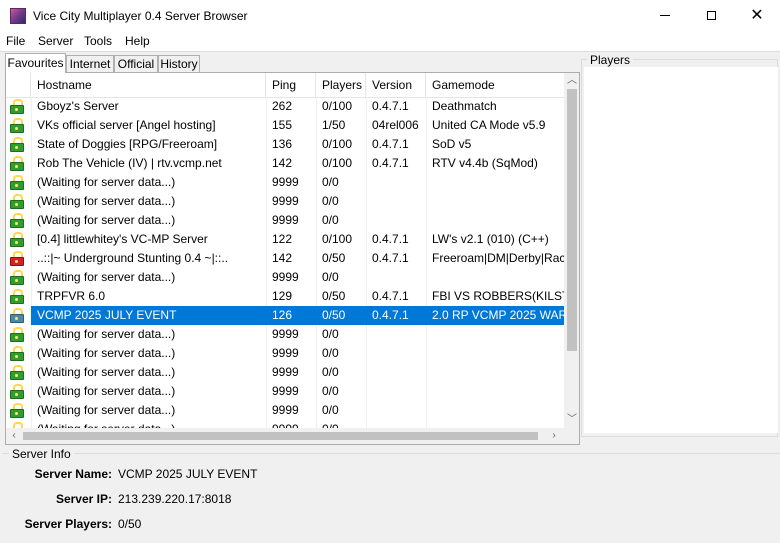 Image resolution: width=780 pixels, height=543 pixels. What do you see at coordinates (572, 220) in the screenshot?
I see `vertical-scroll-thumb` at bounding box center [572, 220].